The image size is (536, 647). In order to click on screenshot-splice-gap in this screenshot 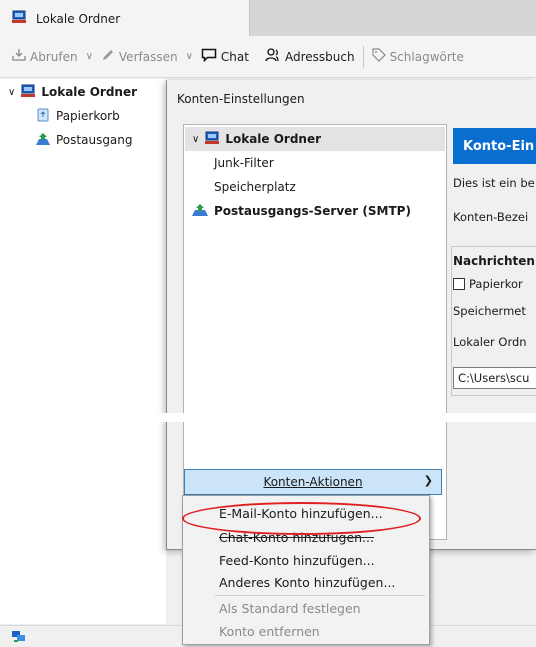, I will do `click(268, 417)`.